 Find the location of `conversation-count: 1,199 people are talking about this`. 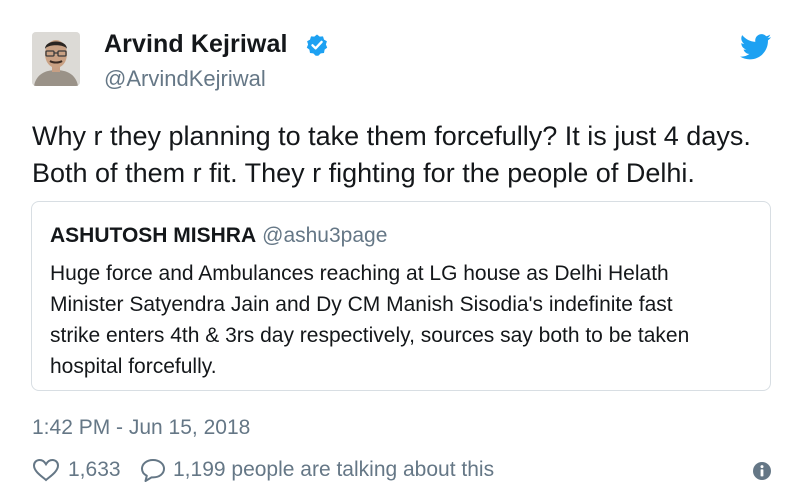

conversation-count: 1,199 people are talking about this is located at coordinates (333, 470).